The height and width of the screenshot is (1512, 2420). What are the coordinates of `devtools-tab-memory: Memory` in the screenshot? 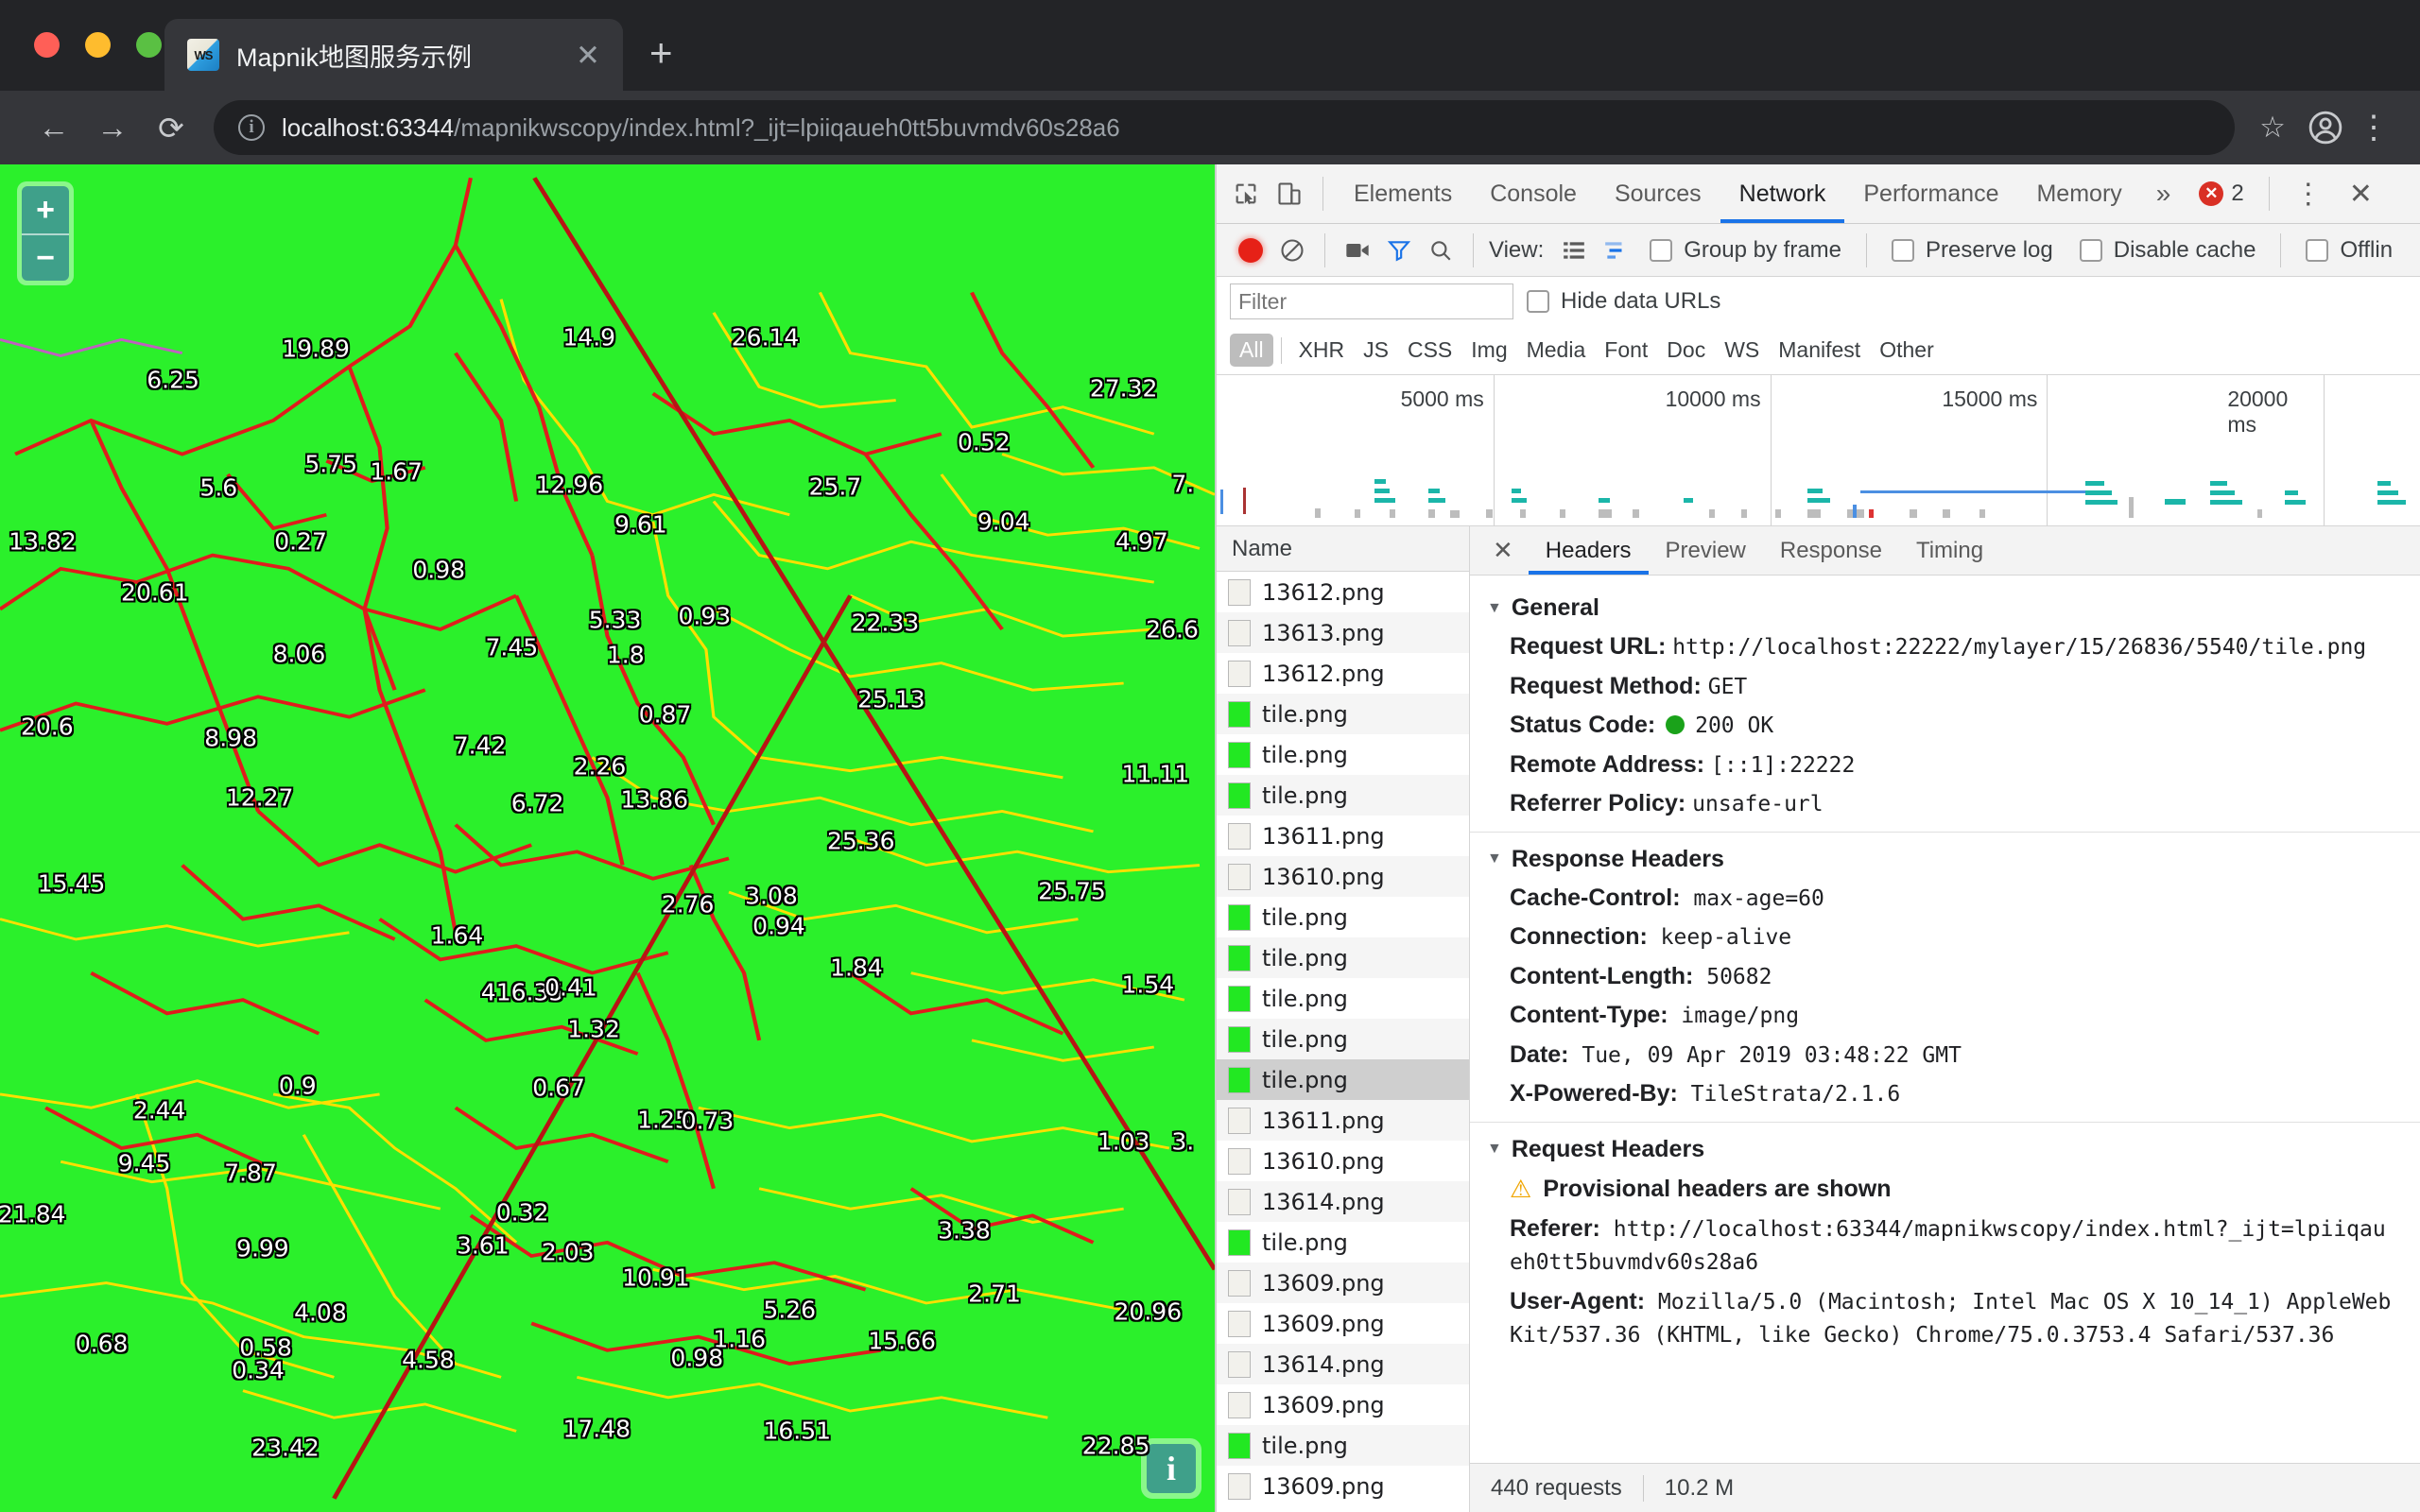 It's located at (2078, 193).